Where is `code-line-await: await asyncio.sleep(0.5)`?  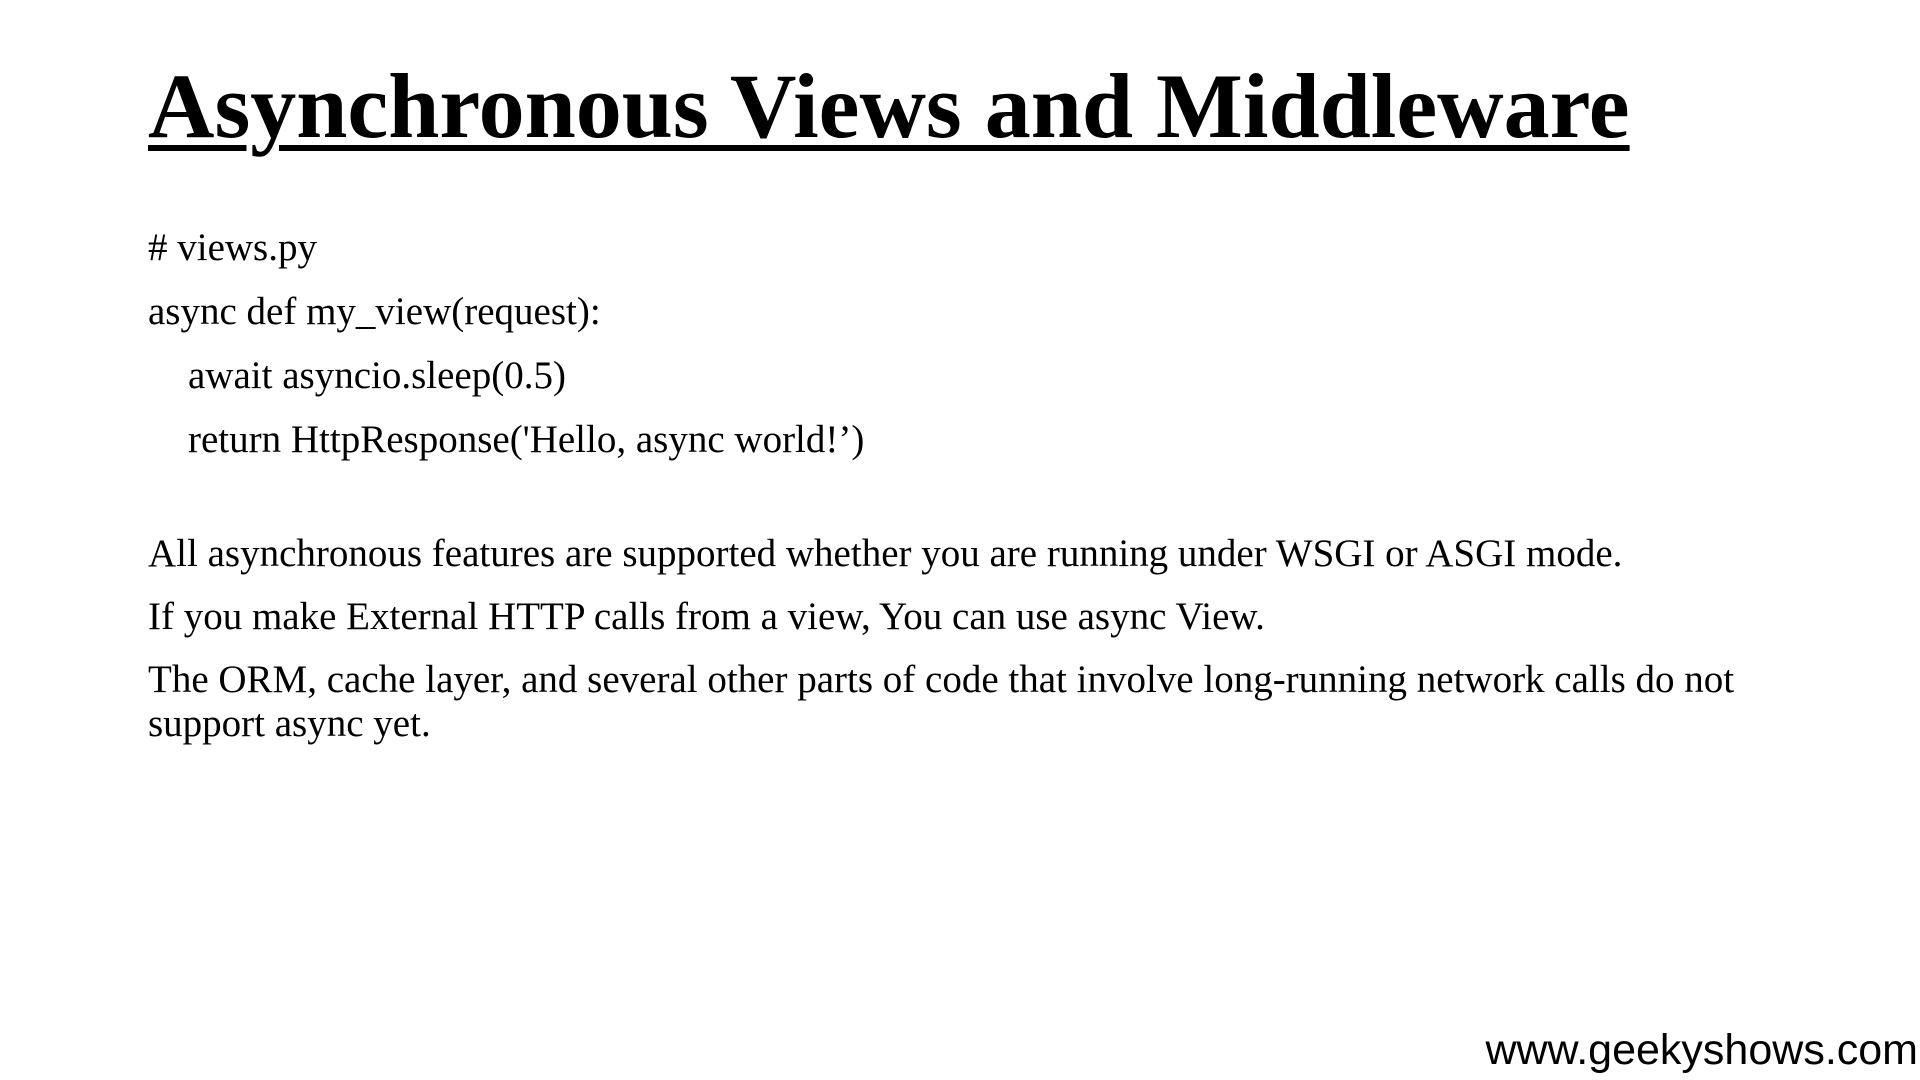 code-line-await: await asyncio.sleep(0.5) is located at coordinates (377, 375).